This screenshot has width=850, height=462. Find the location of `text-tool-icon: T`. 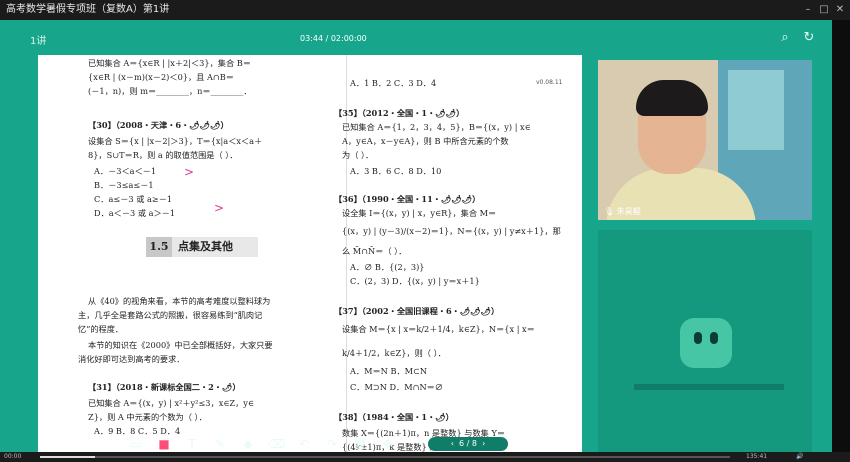

text-tool-icon: T is located at coordinates (192, 444).